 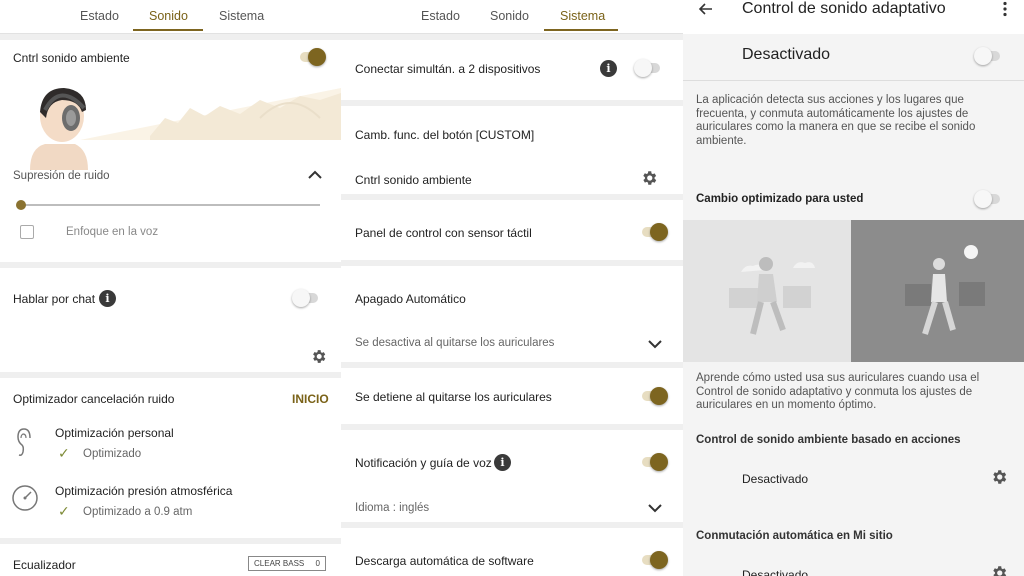 I want to click on ambient-sound-label: Cntrl sonido ambiente, so click(x=71, y=58).